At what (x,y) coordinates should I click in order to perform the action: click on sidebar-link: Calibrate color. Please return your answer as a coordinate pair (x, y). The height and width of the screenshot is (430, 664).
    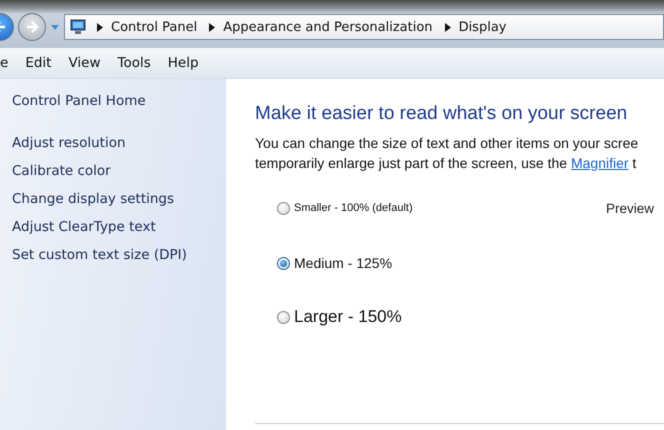
    Looking at the image, I should click on (119, 171).